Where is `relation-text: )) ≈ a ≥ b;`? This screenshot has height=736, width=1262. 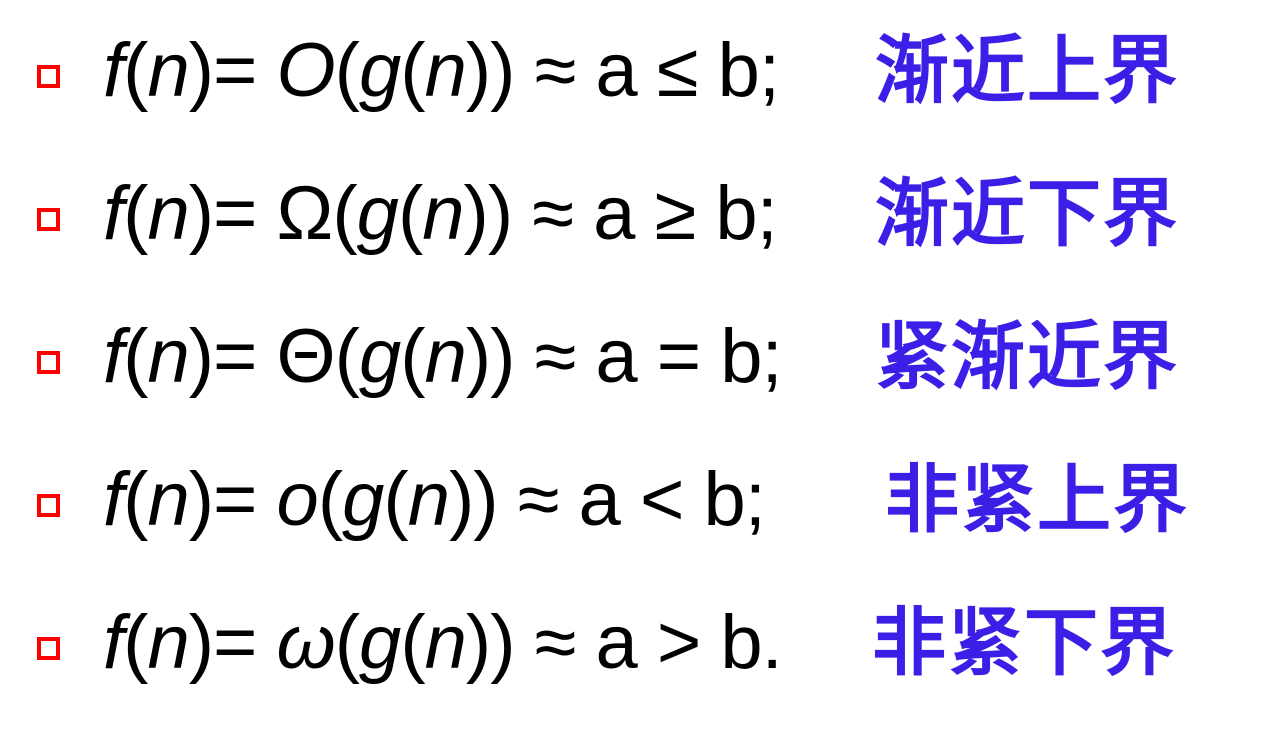
relation-text: )) ≈ a ≥ b; is located at coordinates (620, 213).